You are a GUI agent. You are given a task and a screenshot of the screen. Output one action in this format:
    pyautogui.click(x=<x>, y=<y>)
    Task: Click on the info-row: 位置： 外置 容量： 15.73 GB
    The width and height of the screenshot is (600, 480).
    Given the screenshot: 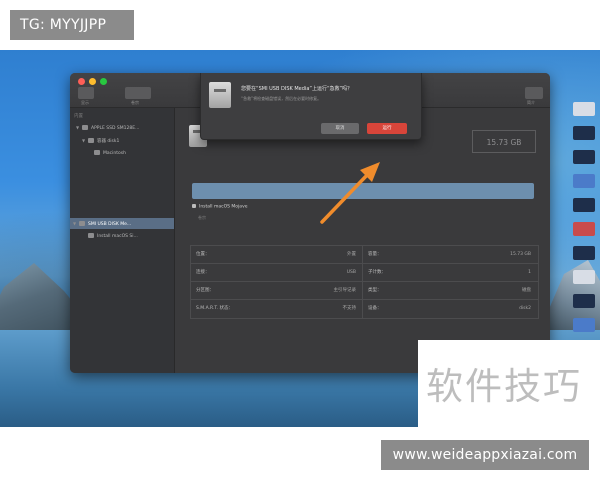 What is the action you would take?
    pyautogui.click(x=364, y=255)
    